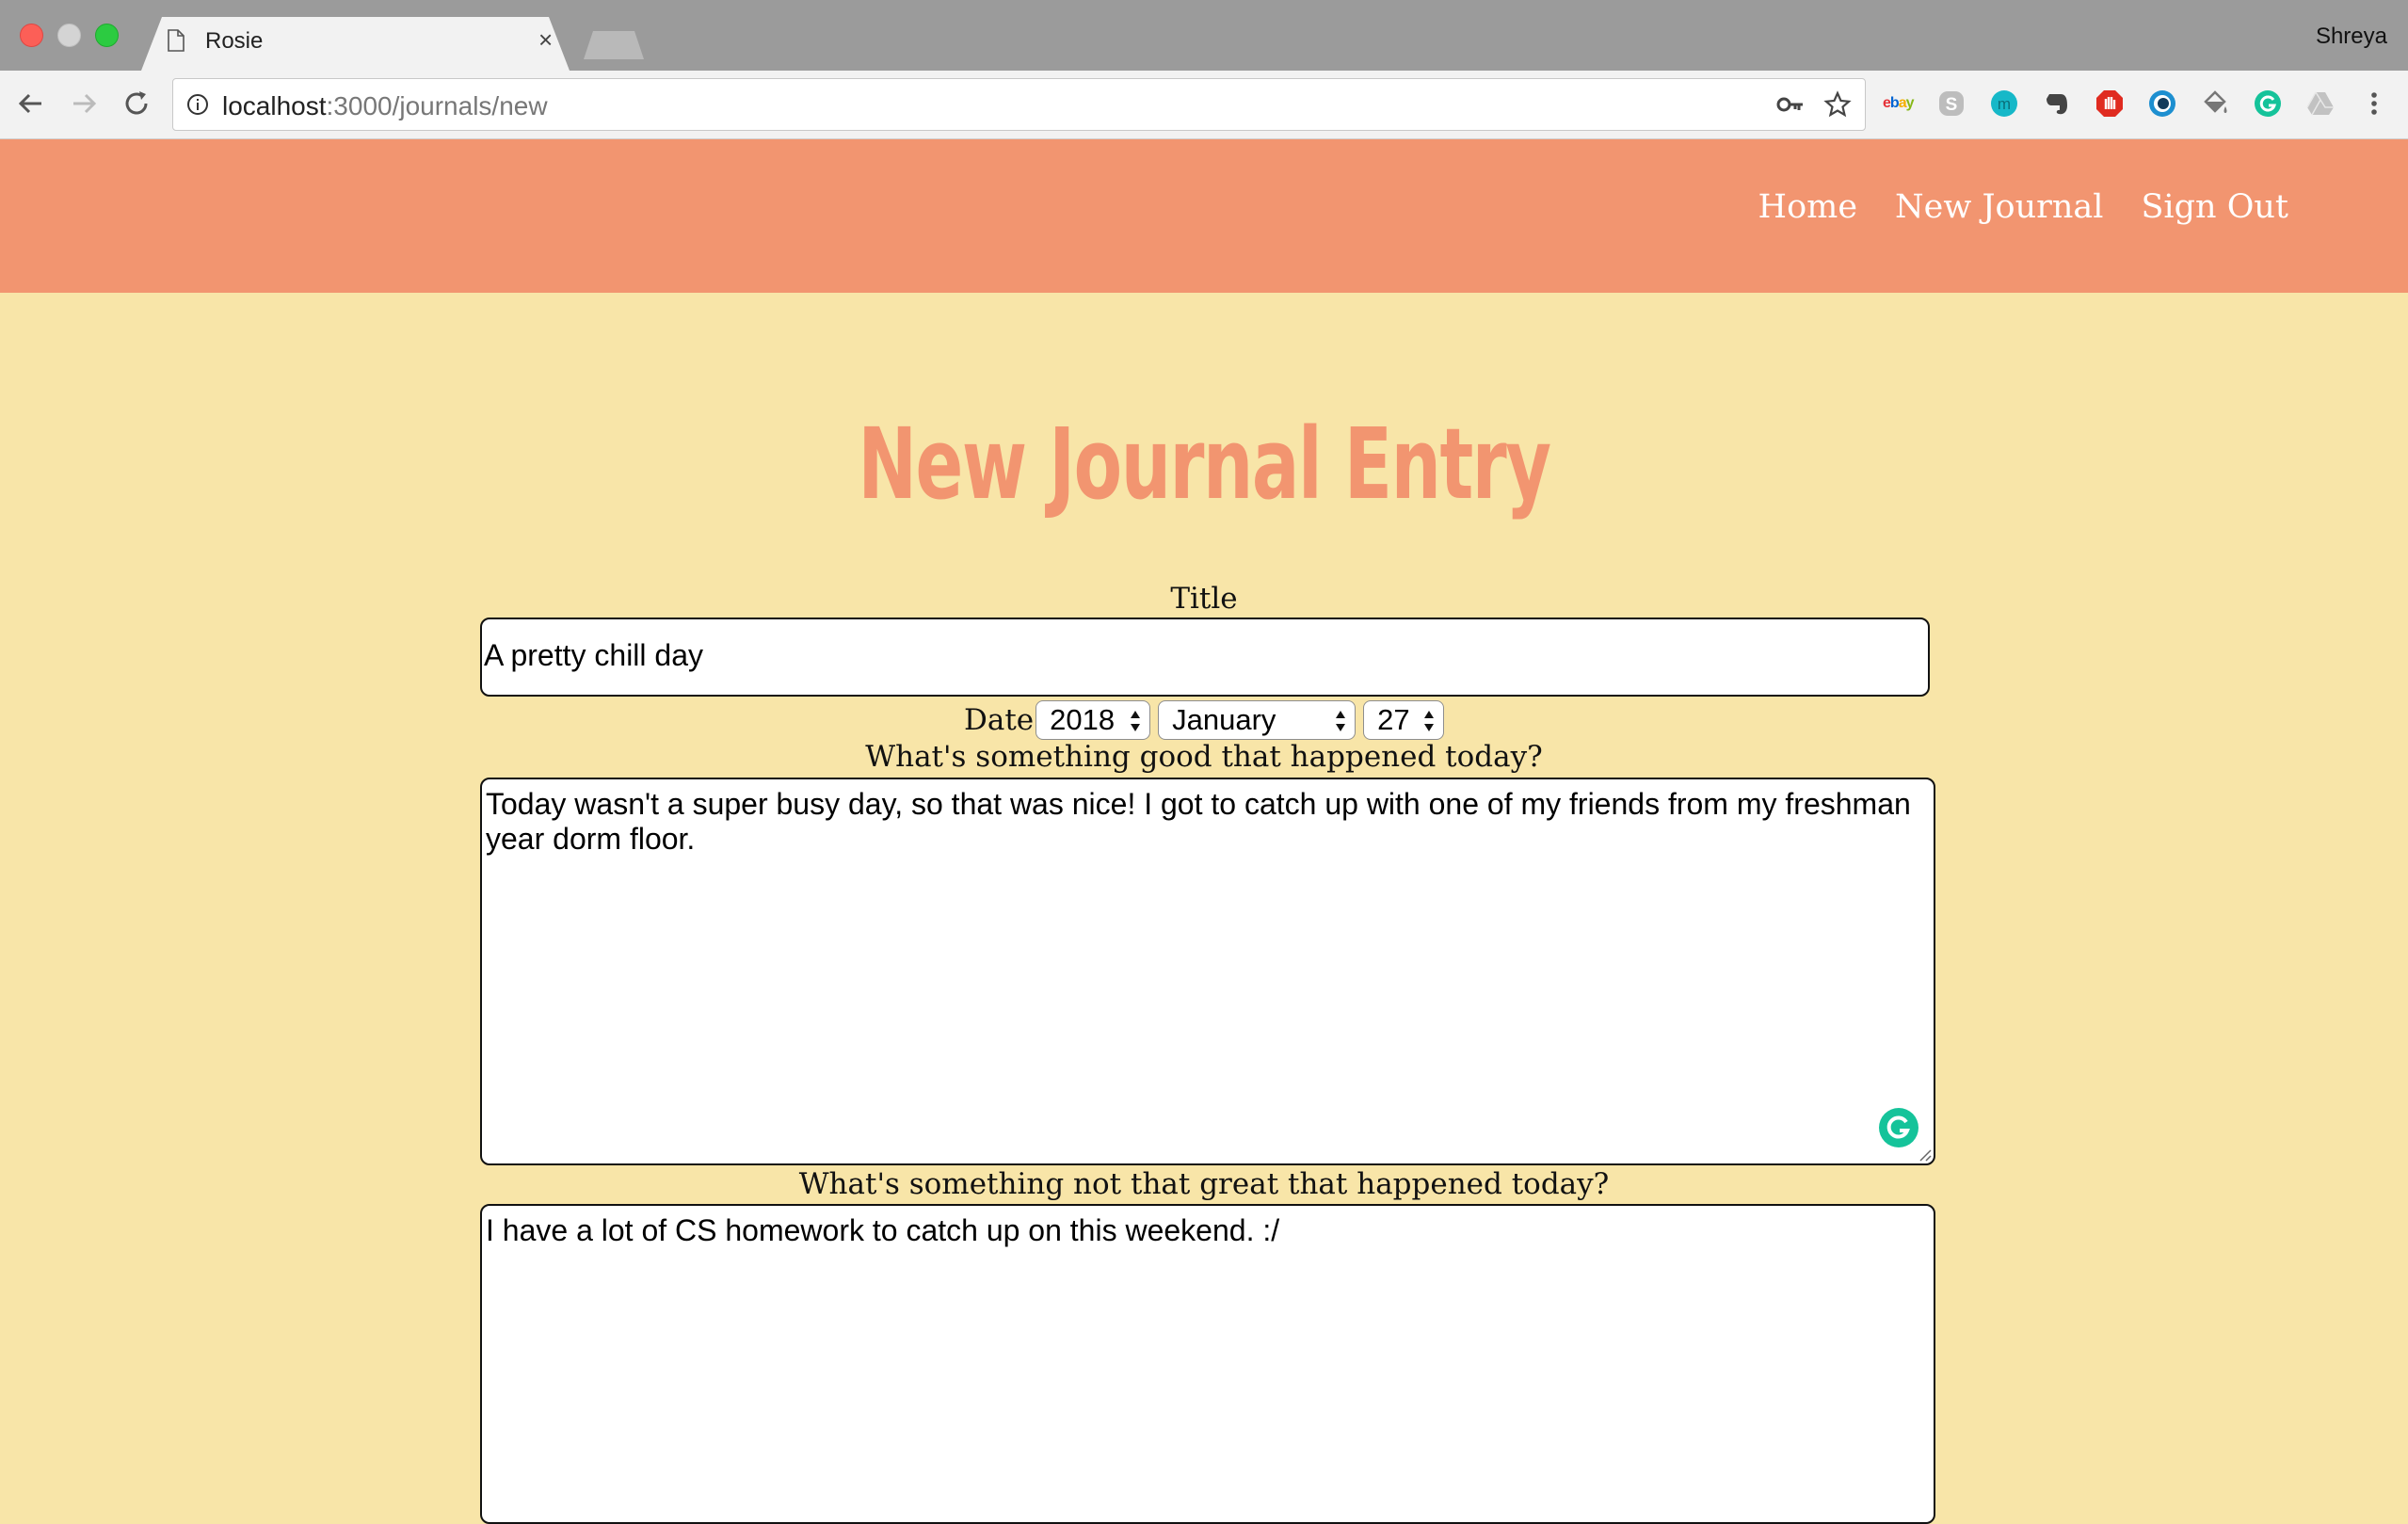 This screenshot has width=2408, height=1524. What do you see at coordinates (2215, 104) in the screenshot?
I see `paint-bucket-icon` at bounding box center [2215, 104].